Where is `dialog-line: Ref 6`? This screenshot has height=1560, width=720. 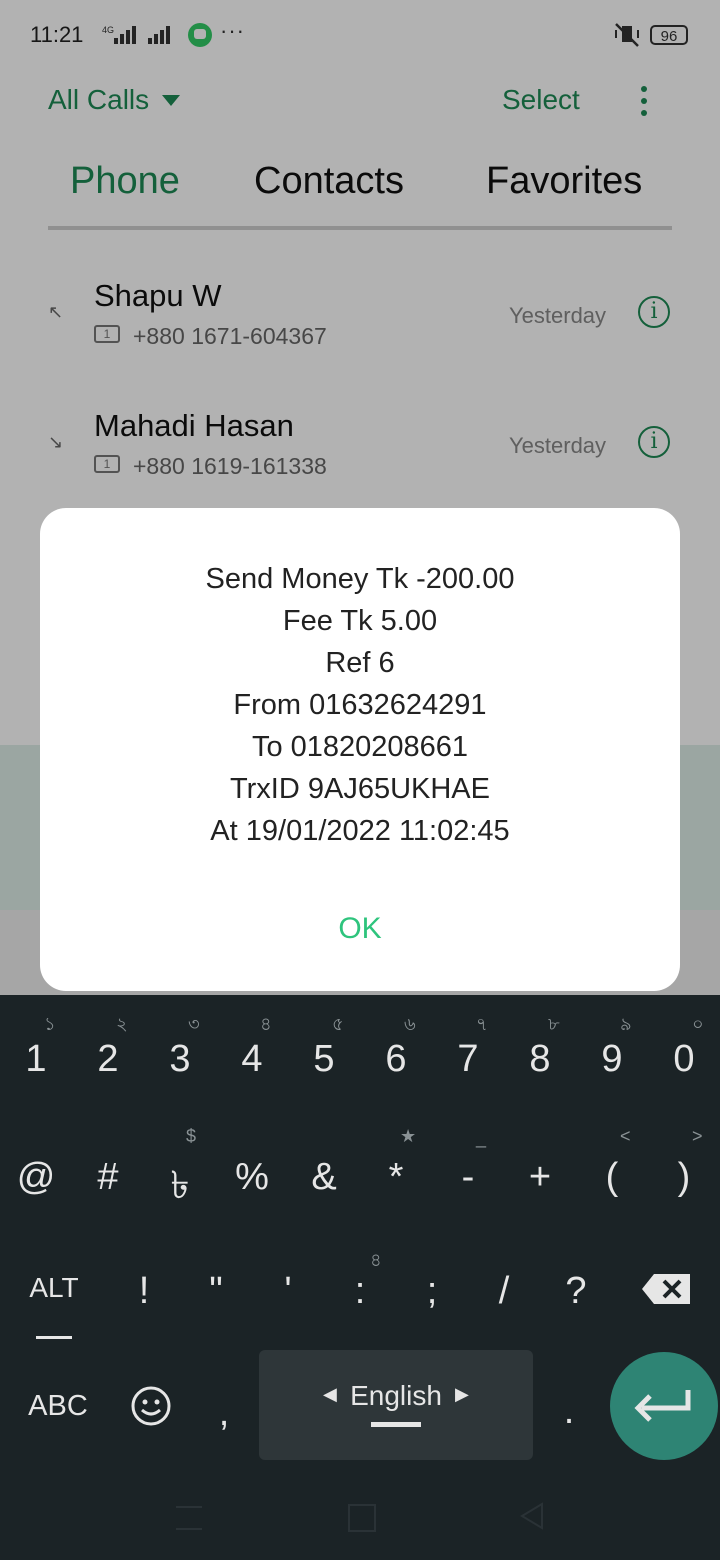 dialog-line: Ref 6 is located at coordinates (360, 663).